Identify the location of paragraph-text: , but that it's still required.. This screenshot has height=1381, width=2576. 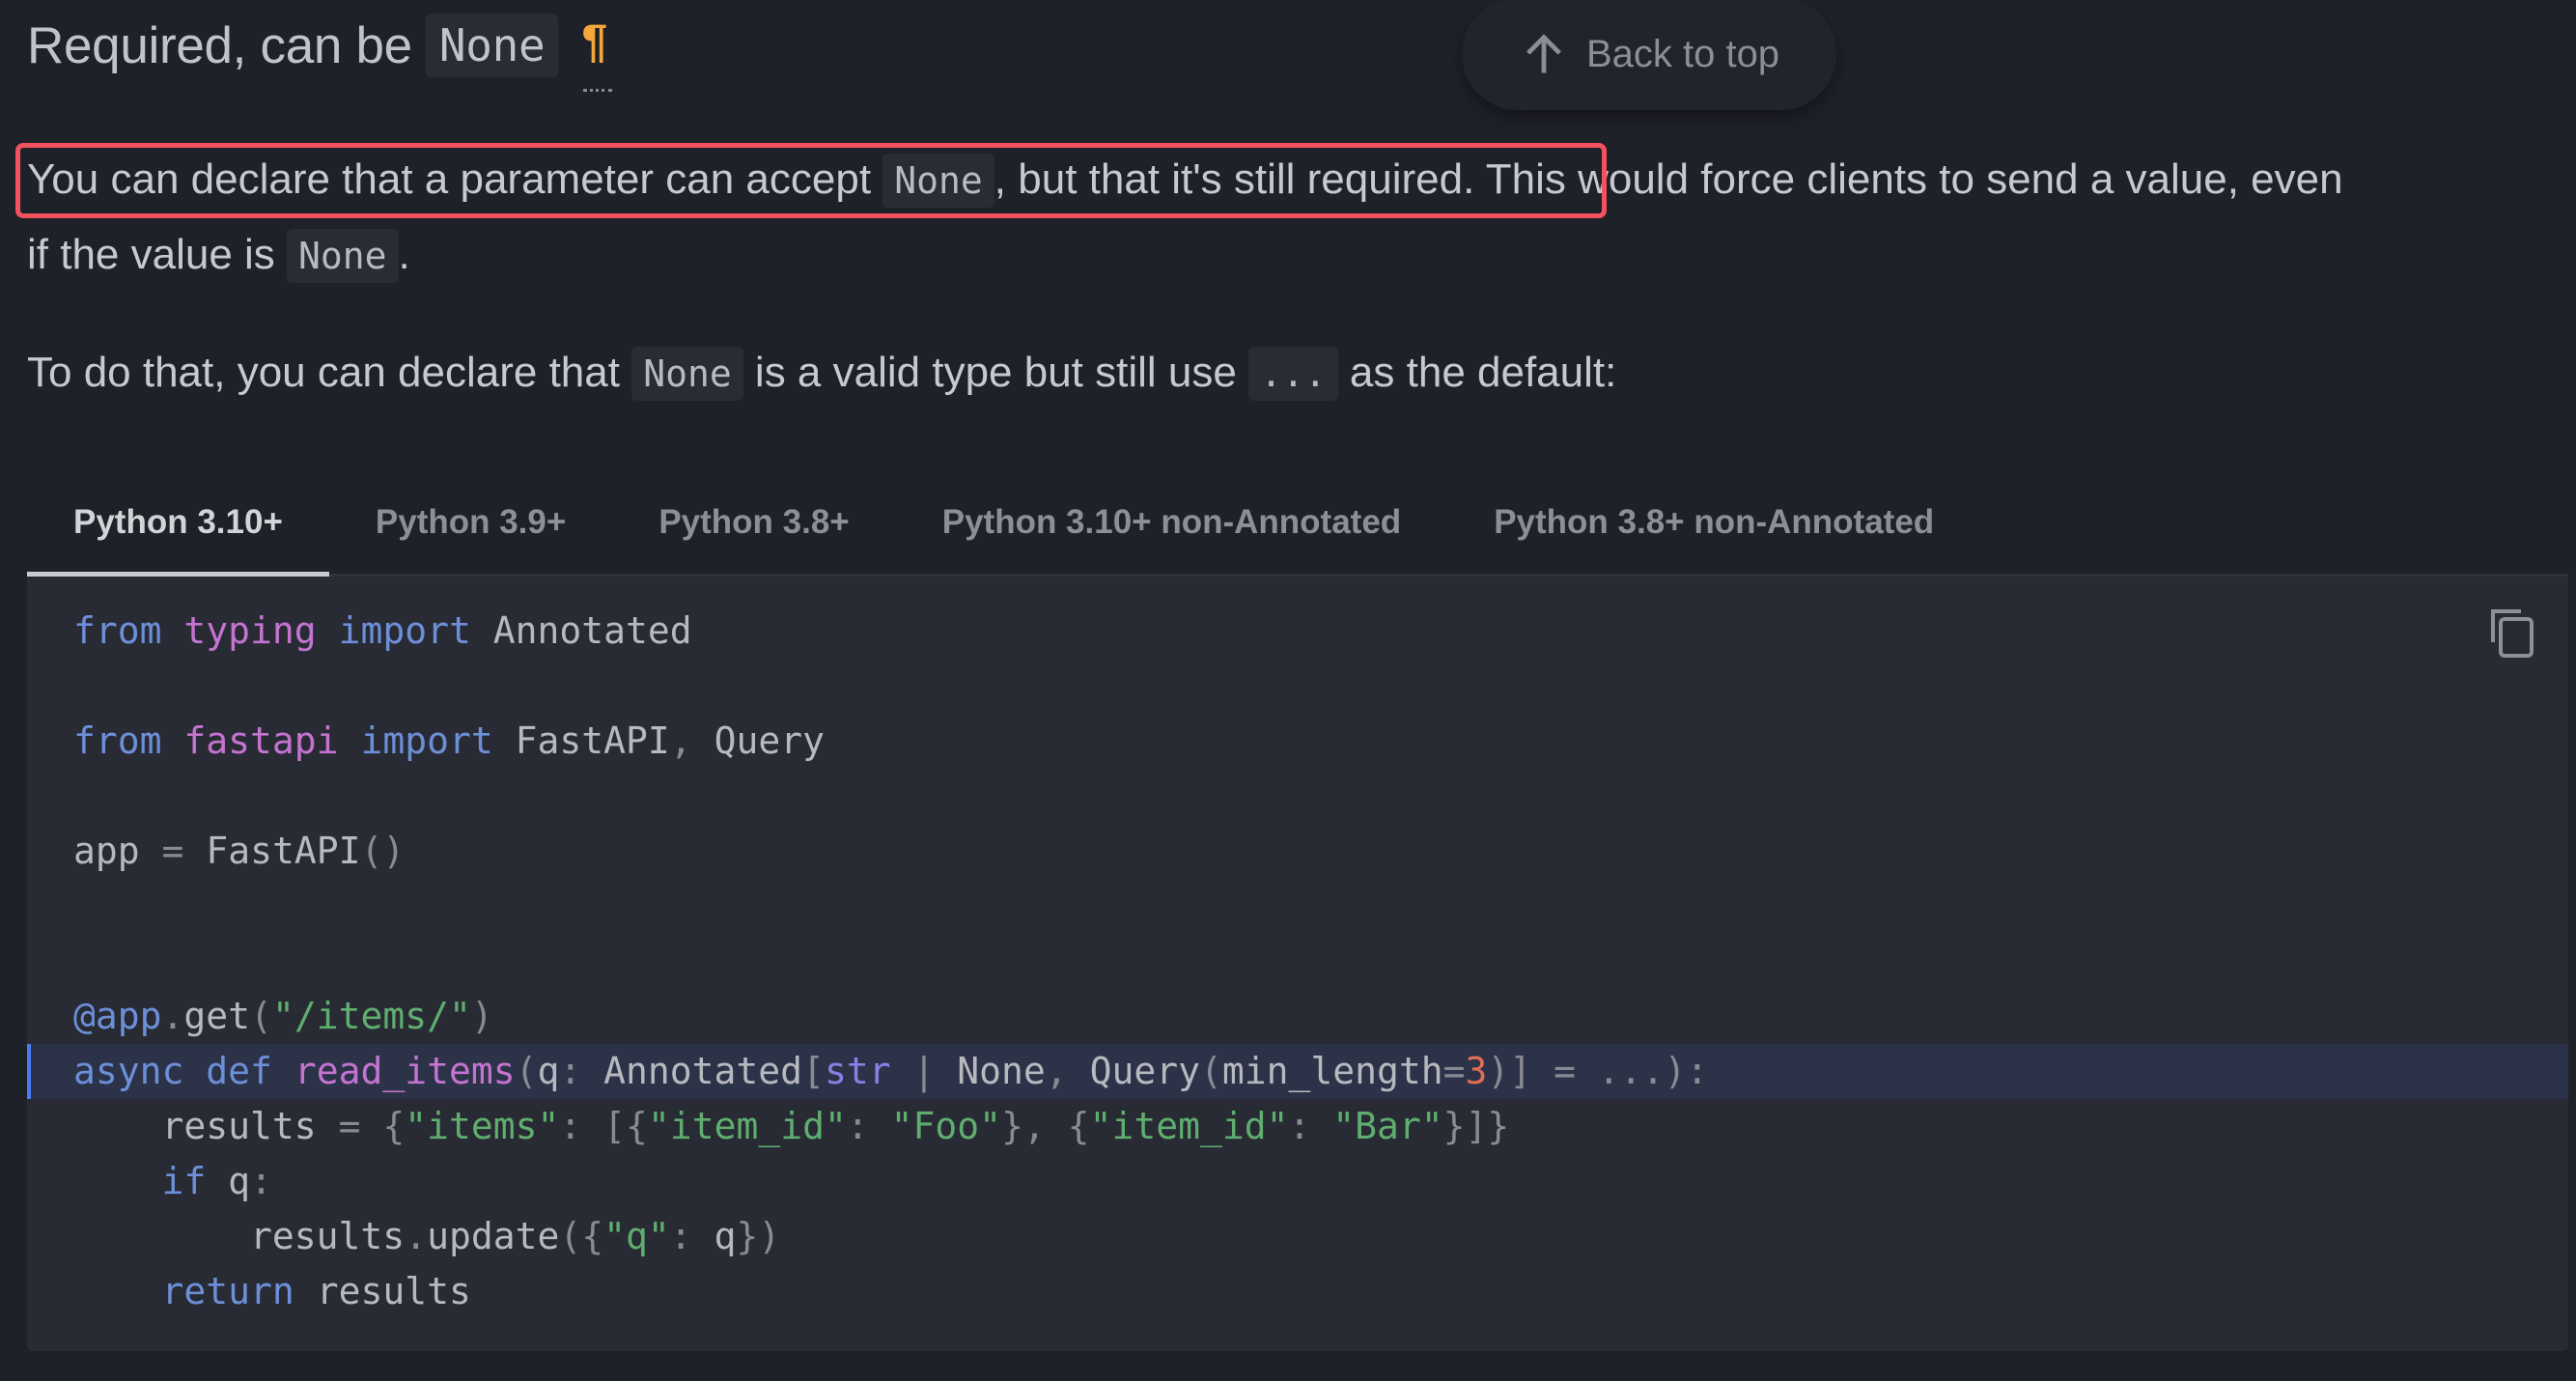
(1235, 179).